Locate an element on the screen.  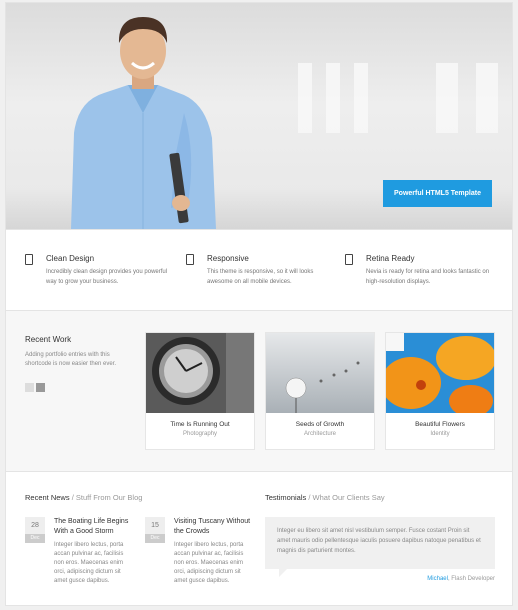
portfolio-card: Beautiful Flowers Identity is located at coordinates (440, 391).